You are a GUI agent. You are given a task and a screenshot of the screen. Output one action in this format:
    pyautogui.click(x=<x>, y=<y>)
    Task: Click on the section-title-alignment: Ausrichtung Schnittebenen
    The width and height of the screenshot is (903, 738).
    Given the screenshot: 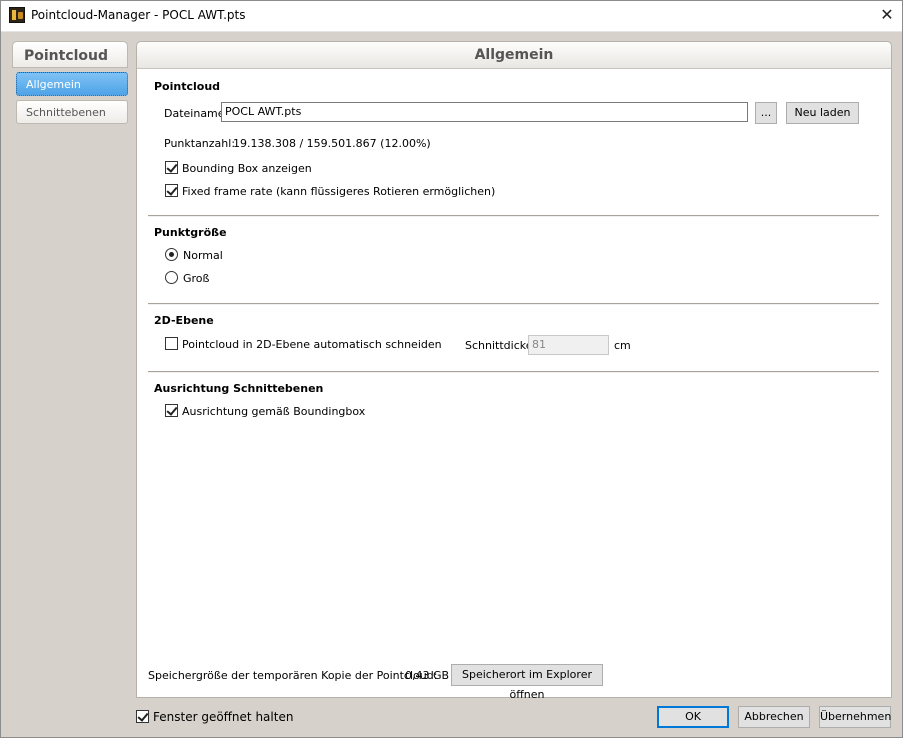 What is the action you would take?
    pyautogui.click(x=239, y=388)
    